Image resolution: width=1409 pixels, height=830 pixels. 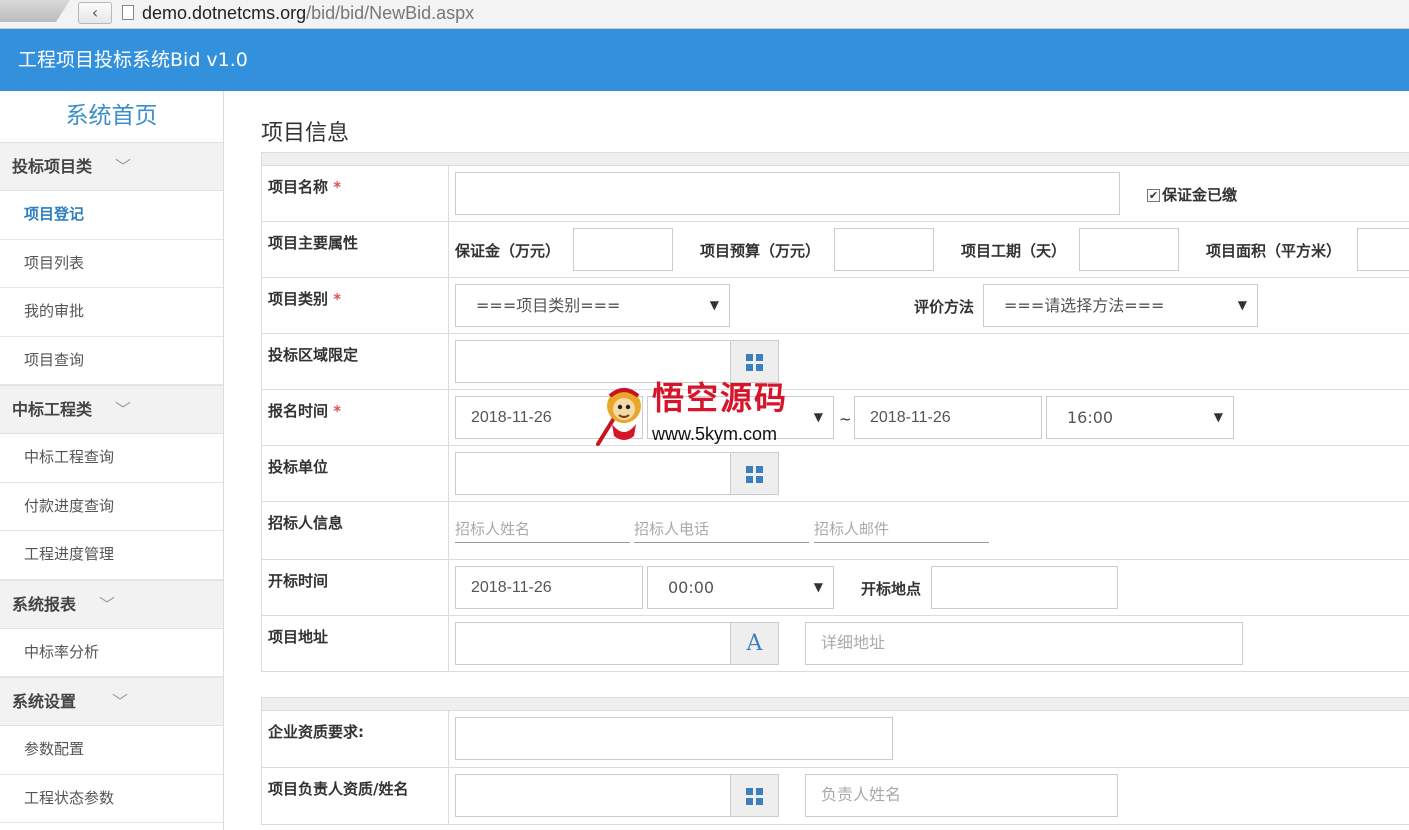 What do you see at coordinates (355, 361) in the screenshot?
I see `field-label: 投标区域限定` at bounding box center [355, 361].